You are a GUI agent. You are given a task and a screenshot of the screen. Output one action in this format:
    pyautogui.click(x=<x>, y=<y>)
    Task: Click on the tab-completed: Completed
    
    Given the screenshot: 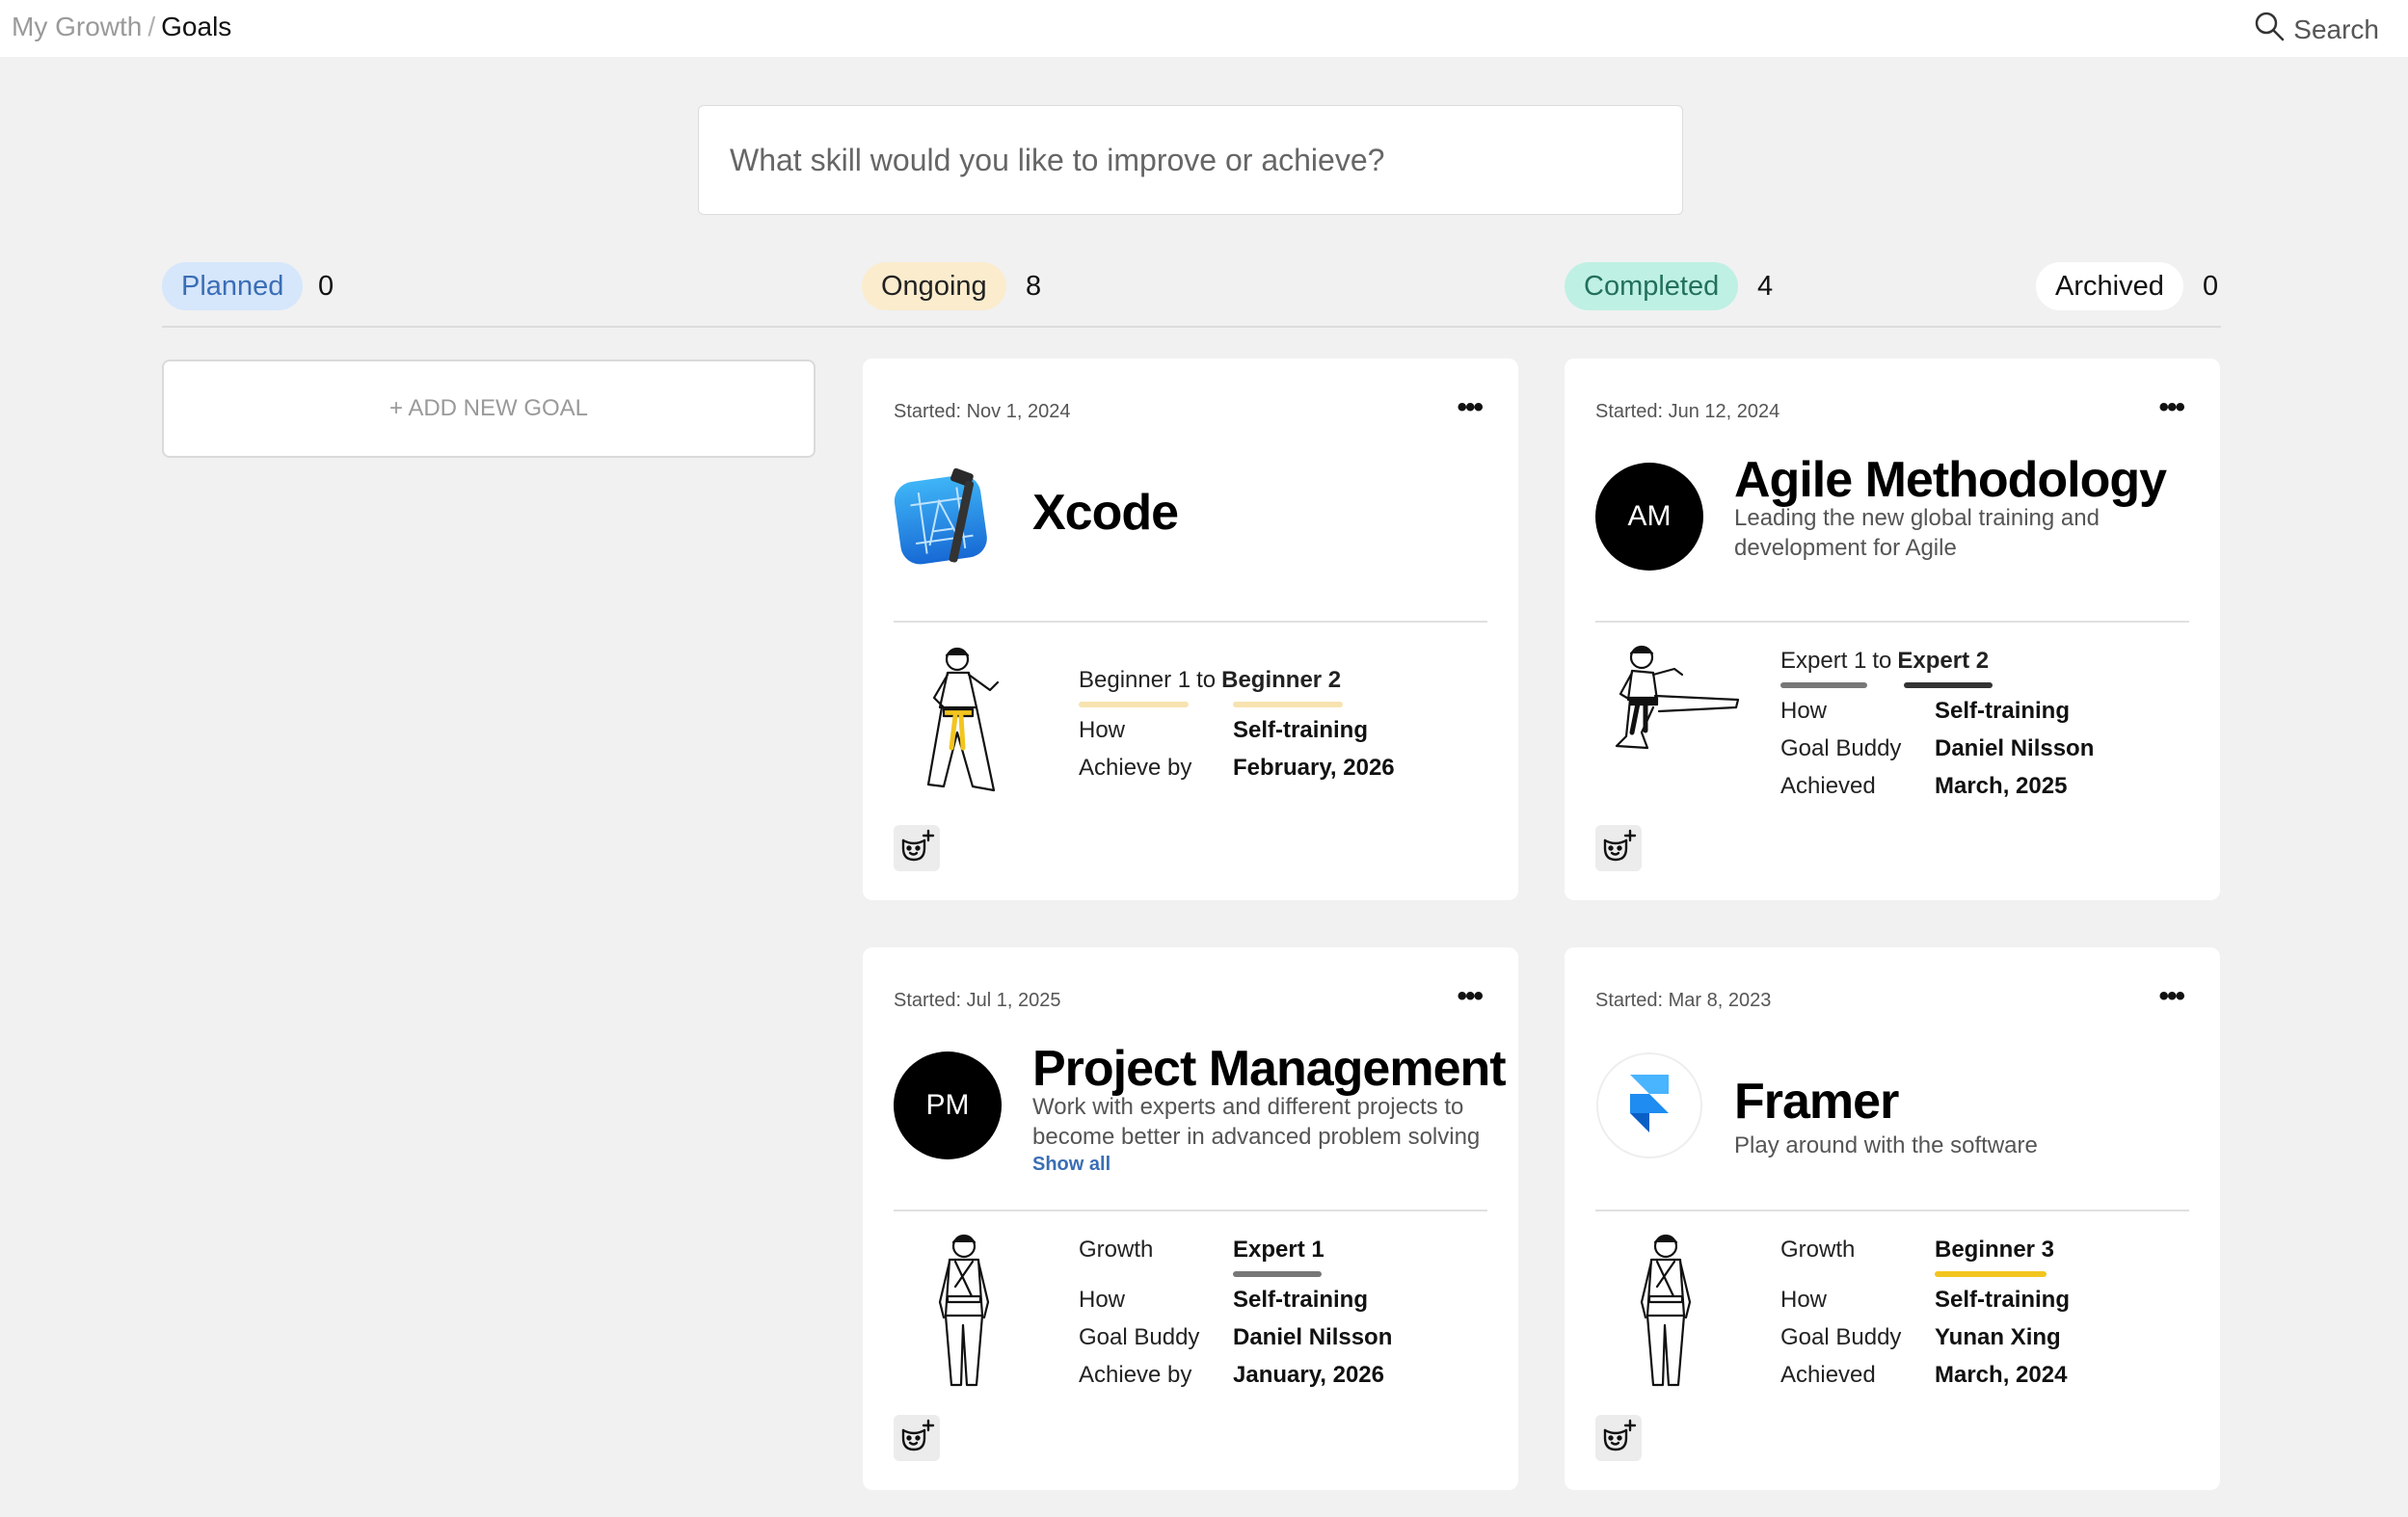 What is the action you would take?
    pyautogui.click(x=1652, y=286)
    